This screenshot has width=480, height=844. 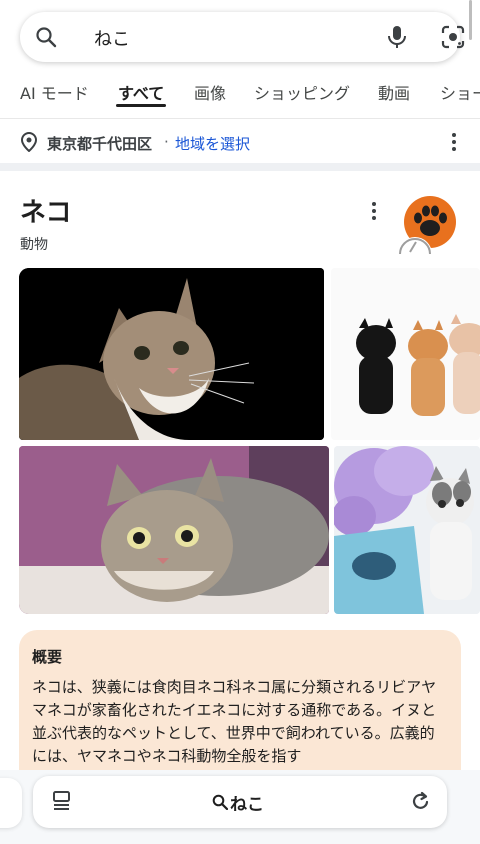 What do you see at coordinates (242, 37) in the screenshot?
I see `search-bar: ねこ` at bounding box center [242, 37].